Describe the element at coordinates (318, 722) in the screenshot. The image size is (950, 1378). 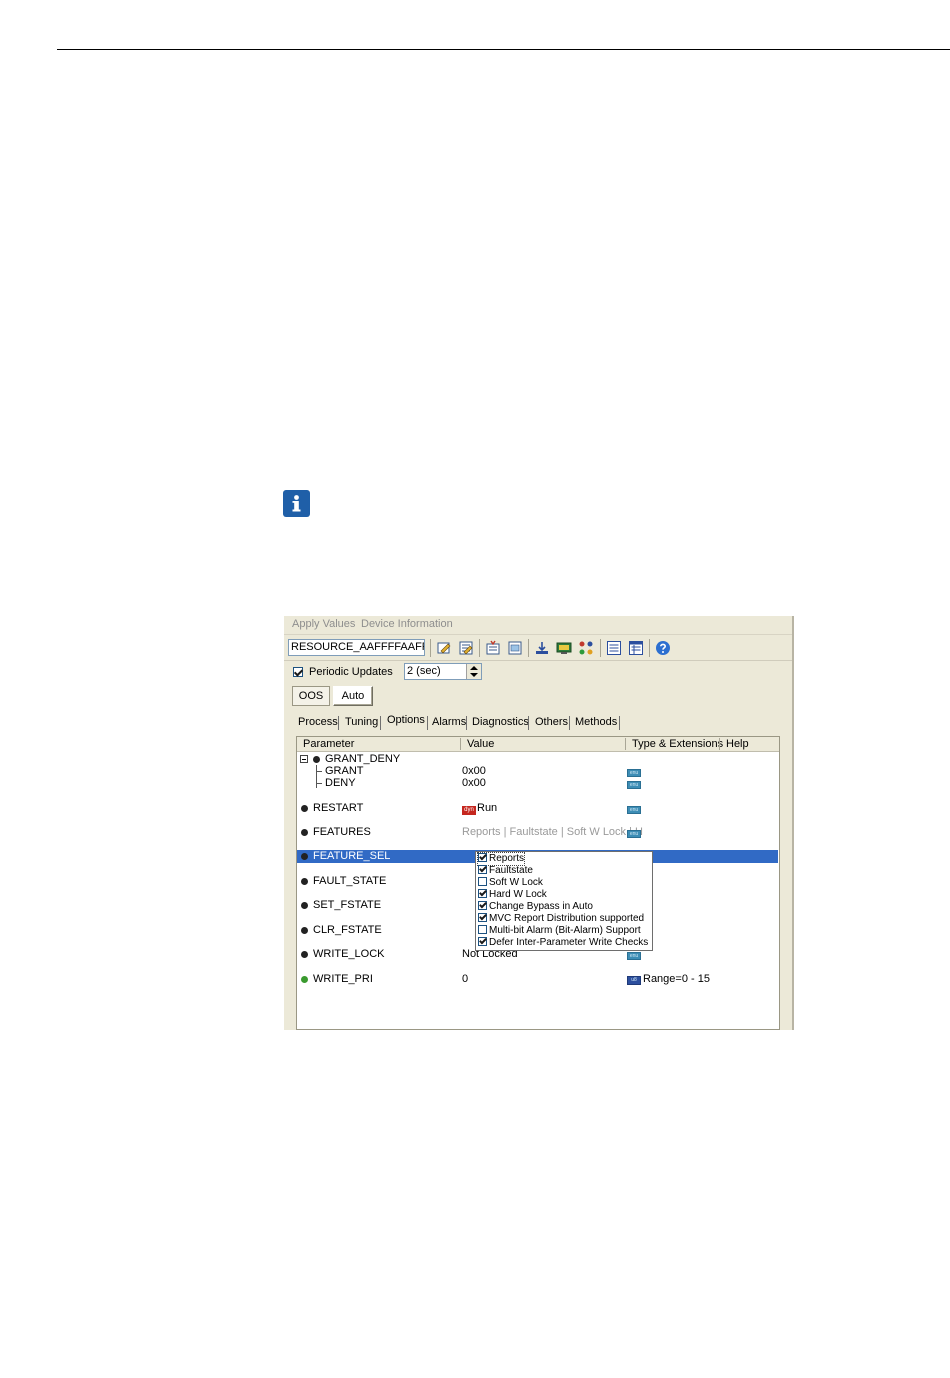
I see `tab-process: Process` at that location.